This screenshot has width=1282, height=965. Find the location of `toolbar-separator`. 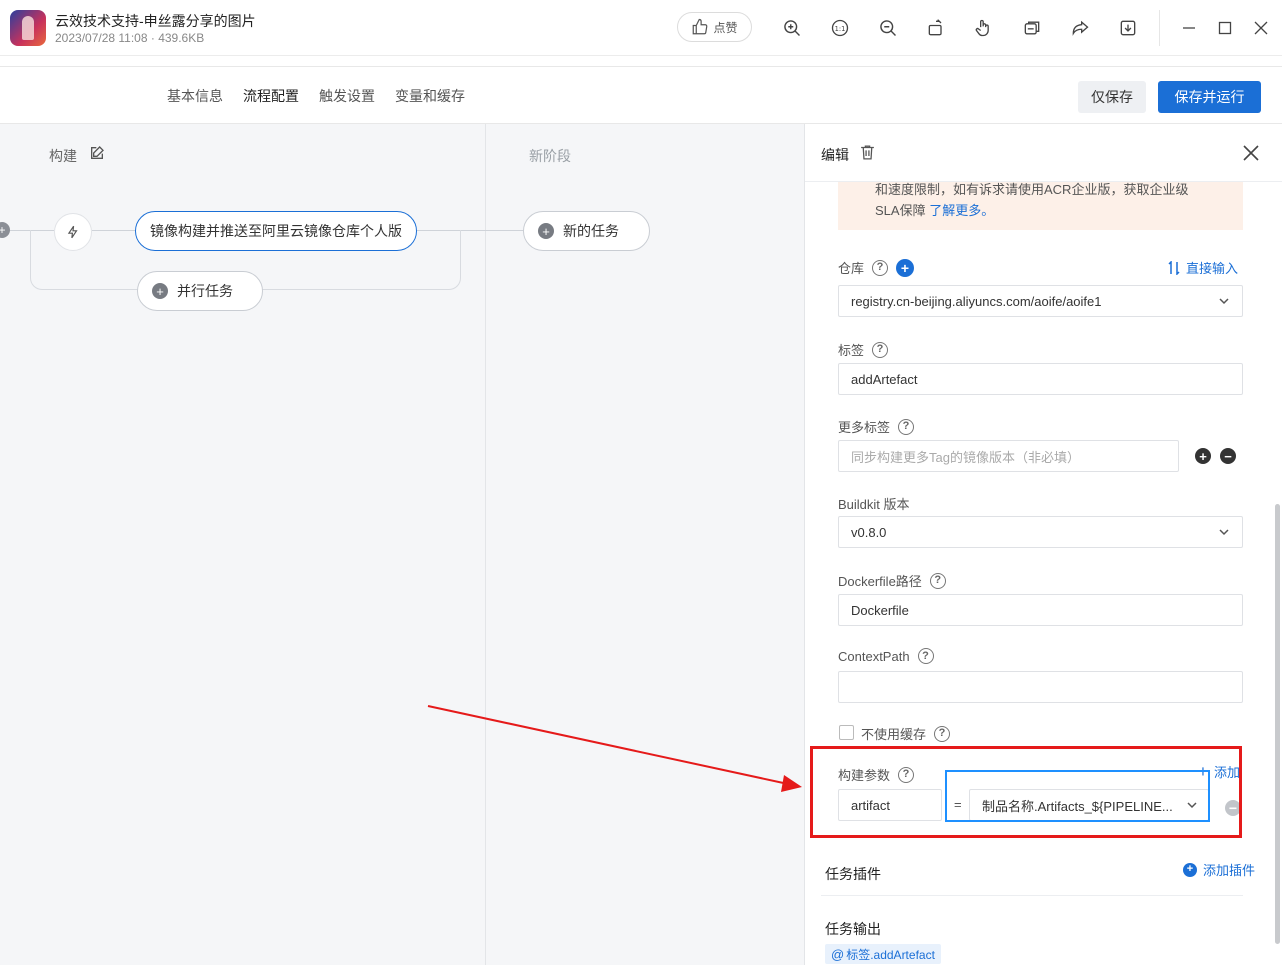

toolbar-separator is located at coordinates (1159, 28).